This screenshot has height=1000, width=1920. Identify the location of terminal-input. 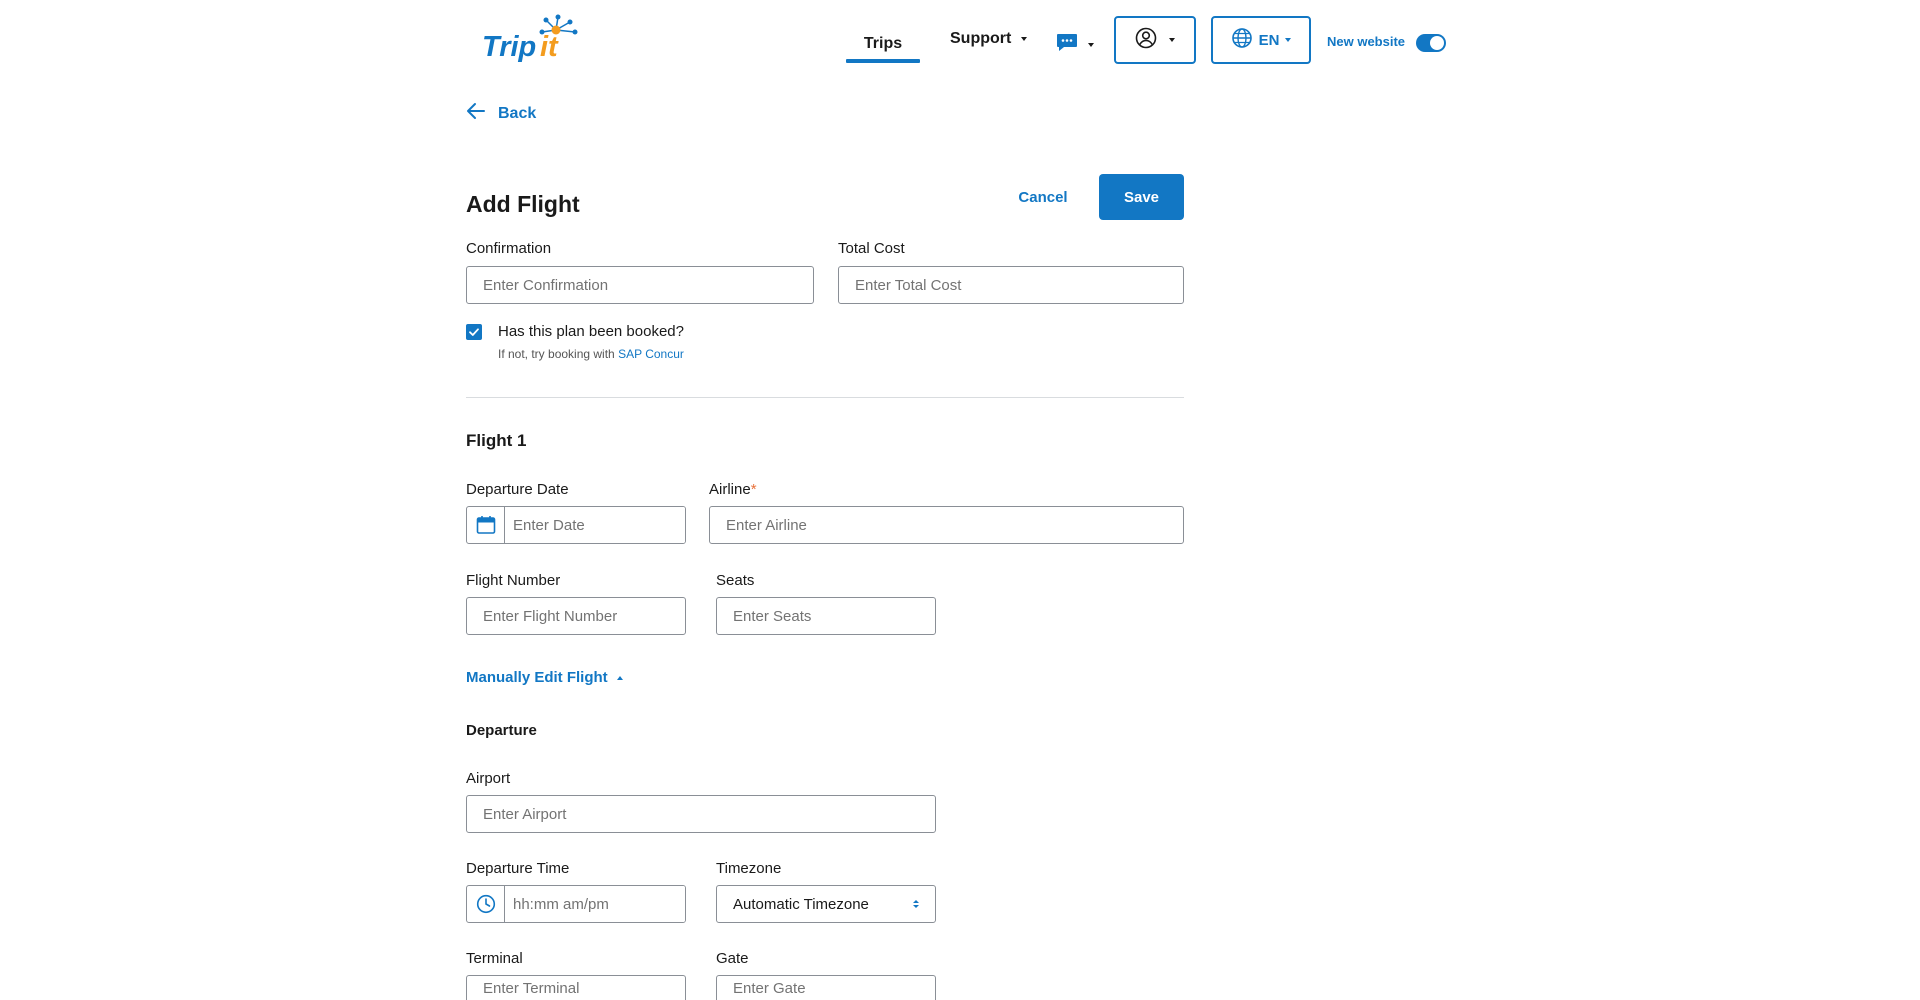
(576, 987).